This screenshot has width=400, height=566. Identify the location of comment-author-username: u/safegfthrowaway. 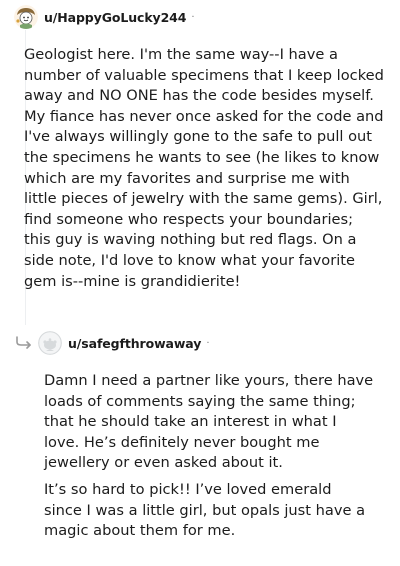
(134, 343).